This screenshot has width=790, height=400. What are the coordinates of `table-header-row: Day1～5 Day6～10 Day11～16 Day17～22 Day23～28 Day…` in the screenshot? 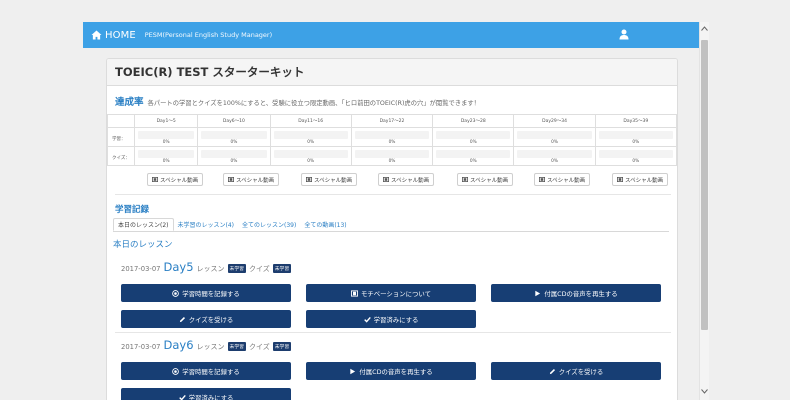 It's located at (392, 121).